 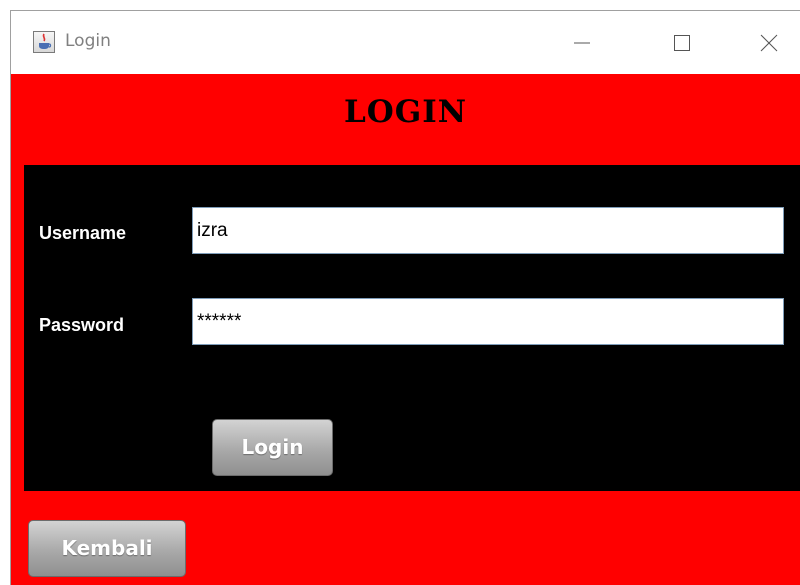 What do you see at coordinates (488, 230) in the screenshot?
I see `username-field: izra` at bounding box center [488, 230].